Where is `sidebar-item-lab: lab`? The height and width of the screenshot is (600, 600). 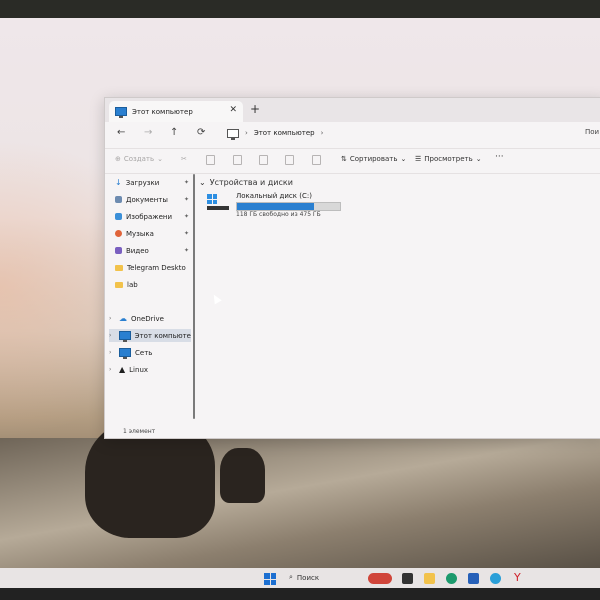 sidebar-item-lab: lab is located at coordinates (153, 284).